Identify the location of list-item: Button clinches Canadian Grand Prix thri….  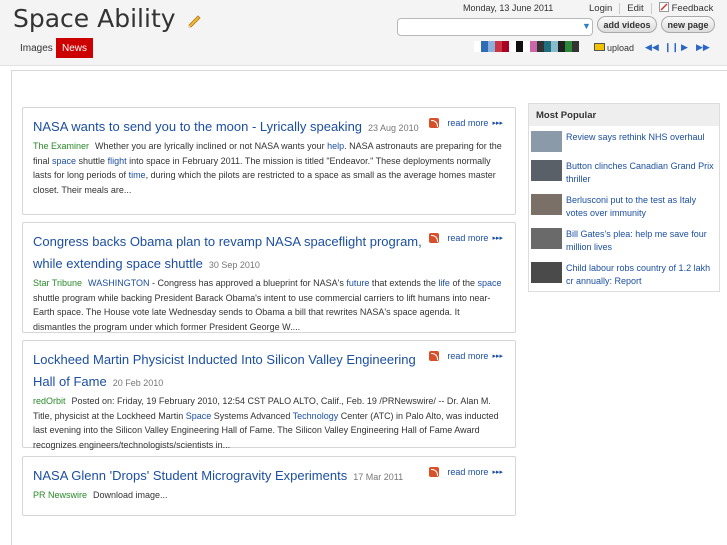
(624, 172).